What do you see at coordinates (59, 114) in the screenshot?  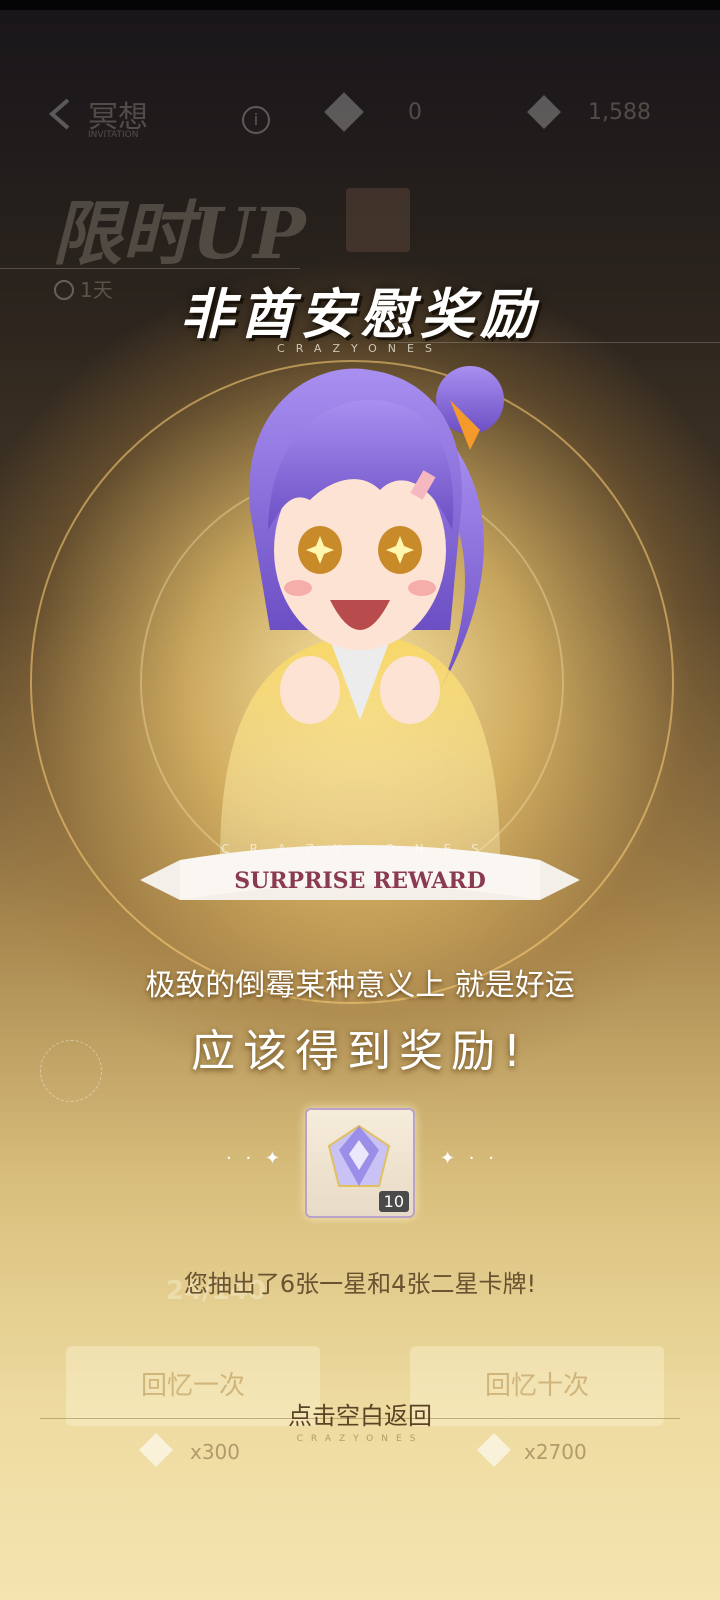 I see `back-arrow-icon` at bounding box center [59, 114].